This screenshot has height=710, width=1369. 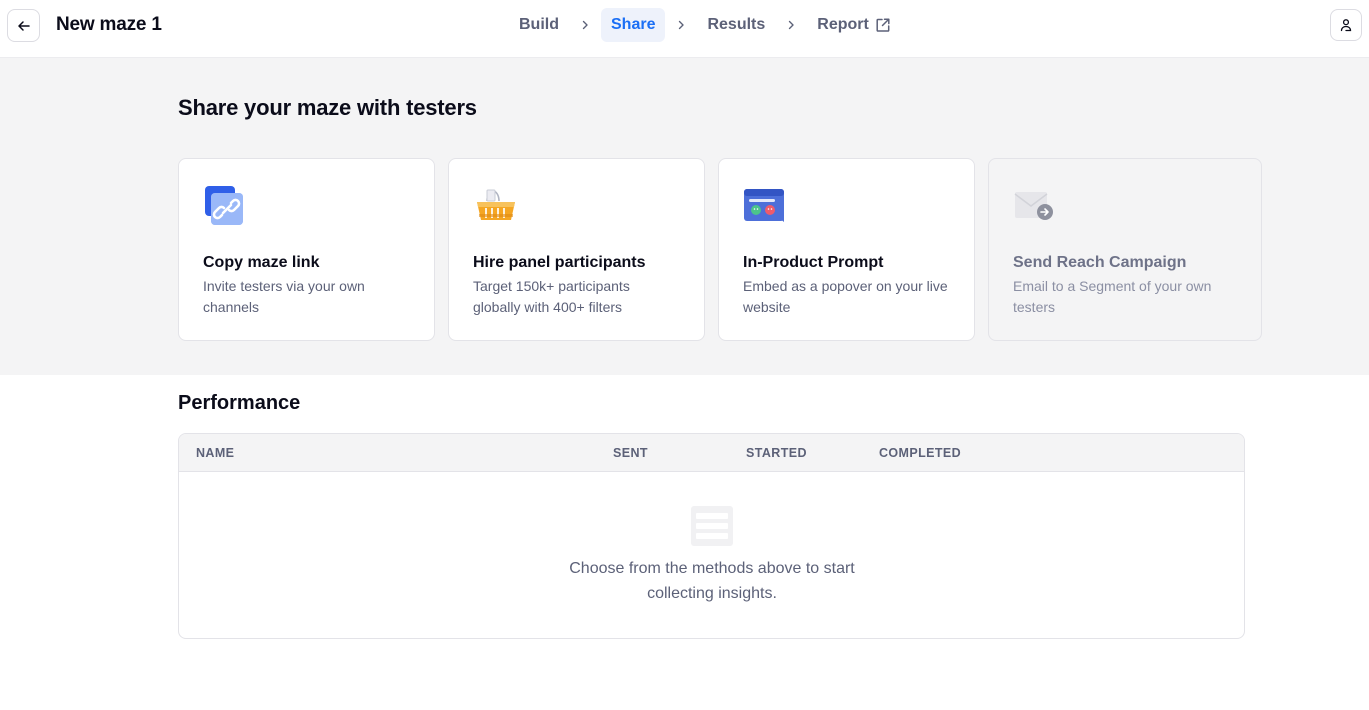 I want to click on tab-share: Share, so click(x=633, y=25).